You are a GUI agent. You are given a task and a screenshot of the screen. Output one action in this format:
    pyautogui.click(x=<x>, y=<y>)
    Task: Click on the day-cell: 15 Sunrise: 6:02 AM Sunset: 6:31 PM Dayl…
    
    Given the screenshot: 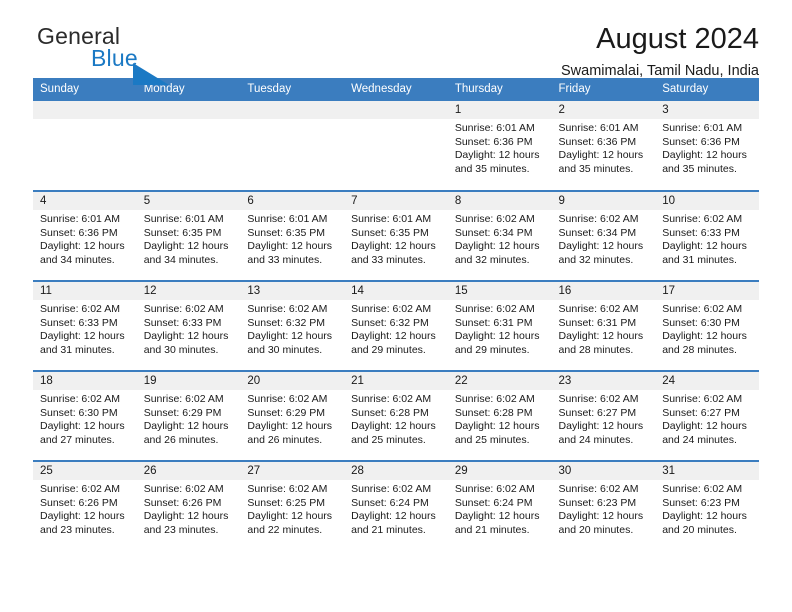 What is the action you would take?
    pyautogui.click(x=499, y=325)
    